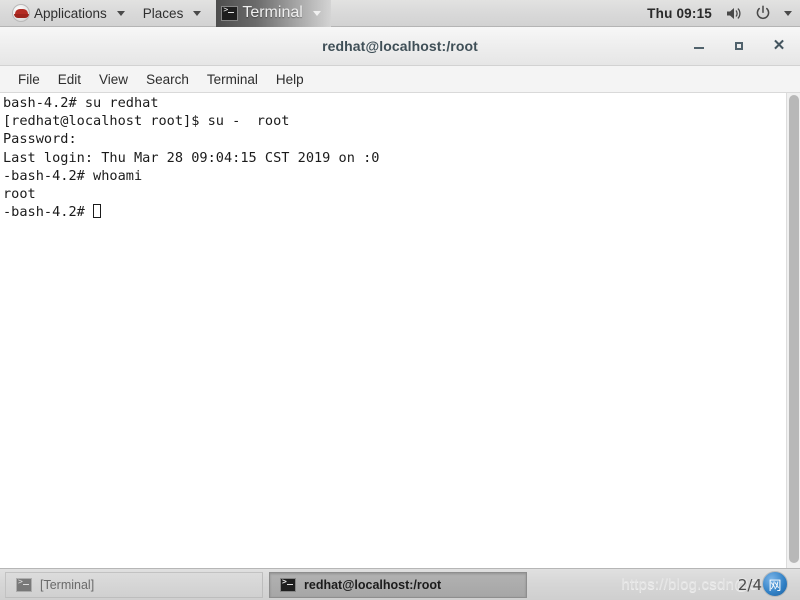 Image resolution: width=800 pixels, height=600 pixels. What do you see at coordinates (21, 13) in the screenshot?
I see `redhat-logo-icon` at bounding box center [21, 13].